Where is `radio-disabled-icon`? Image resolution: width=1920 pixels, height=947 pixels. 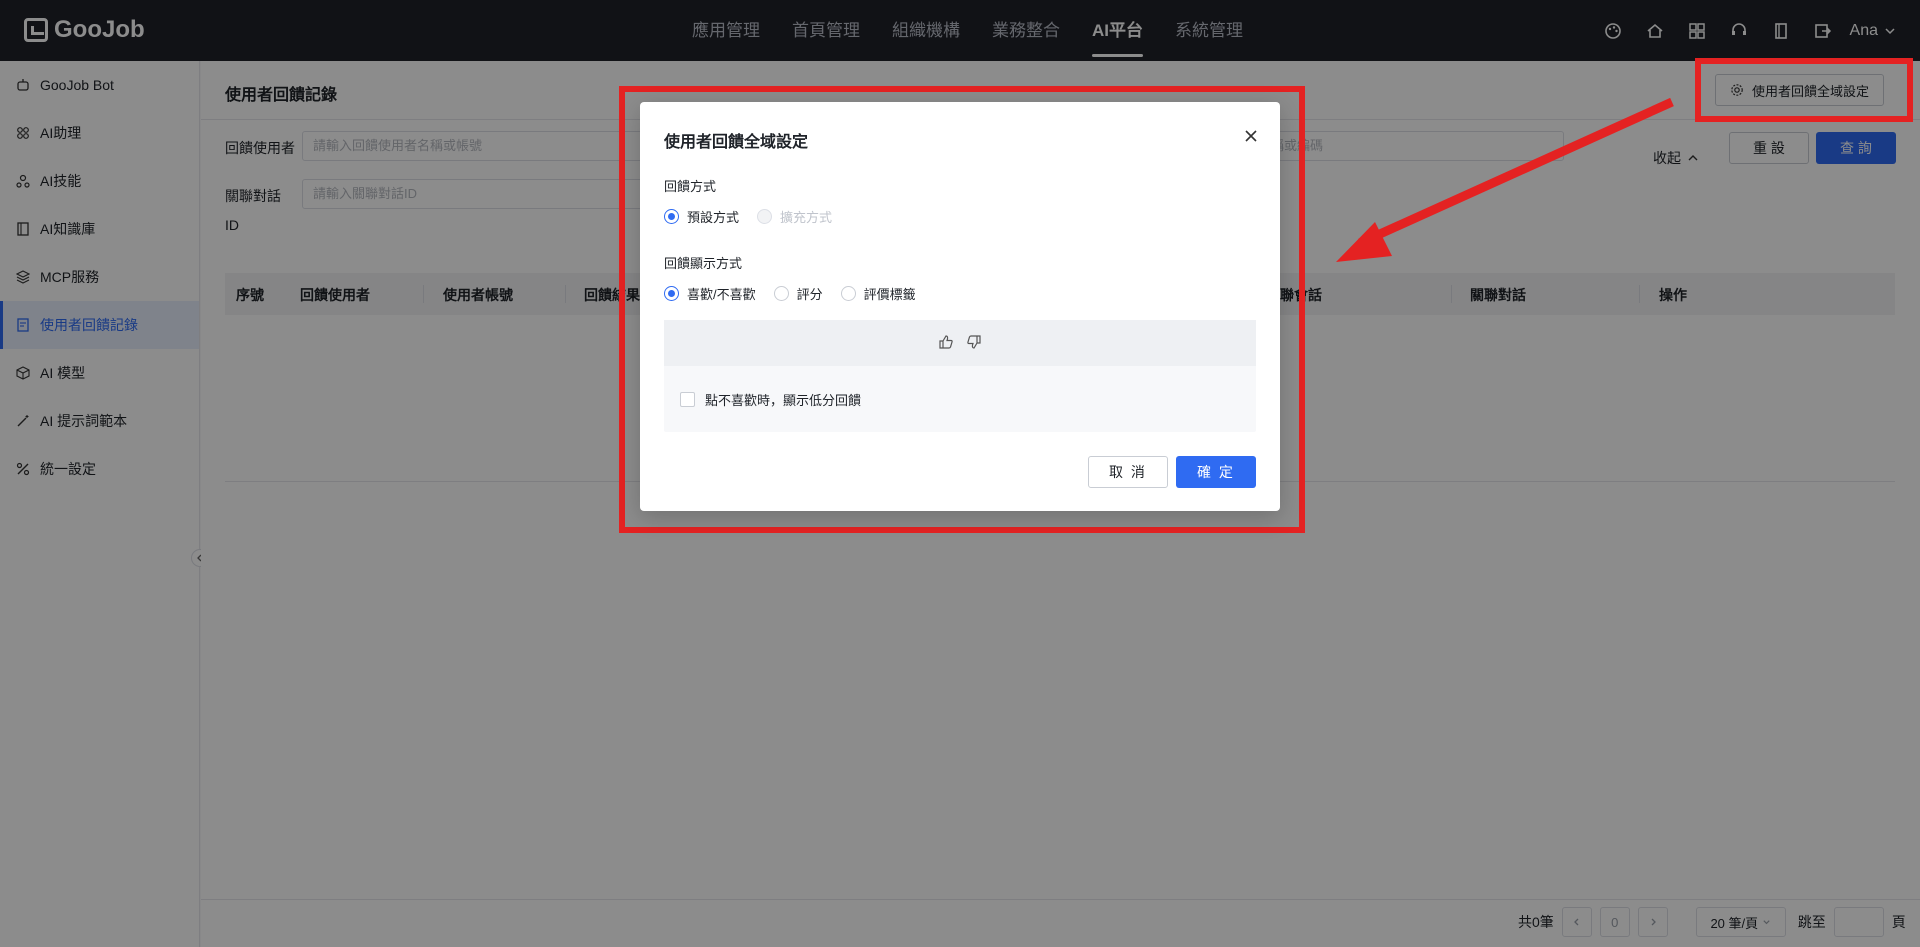
radio-disabled-icon is located at coordinates (765, 216).